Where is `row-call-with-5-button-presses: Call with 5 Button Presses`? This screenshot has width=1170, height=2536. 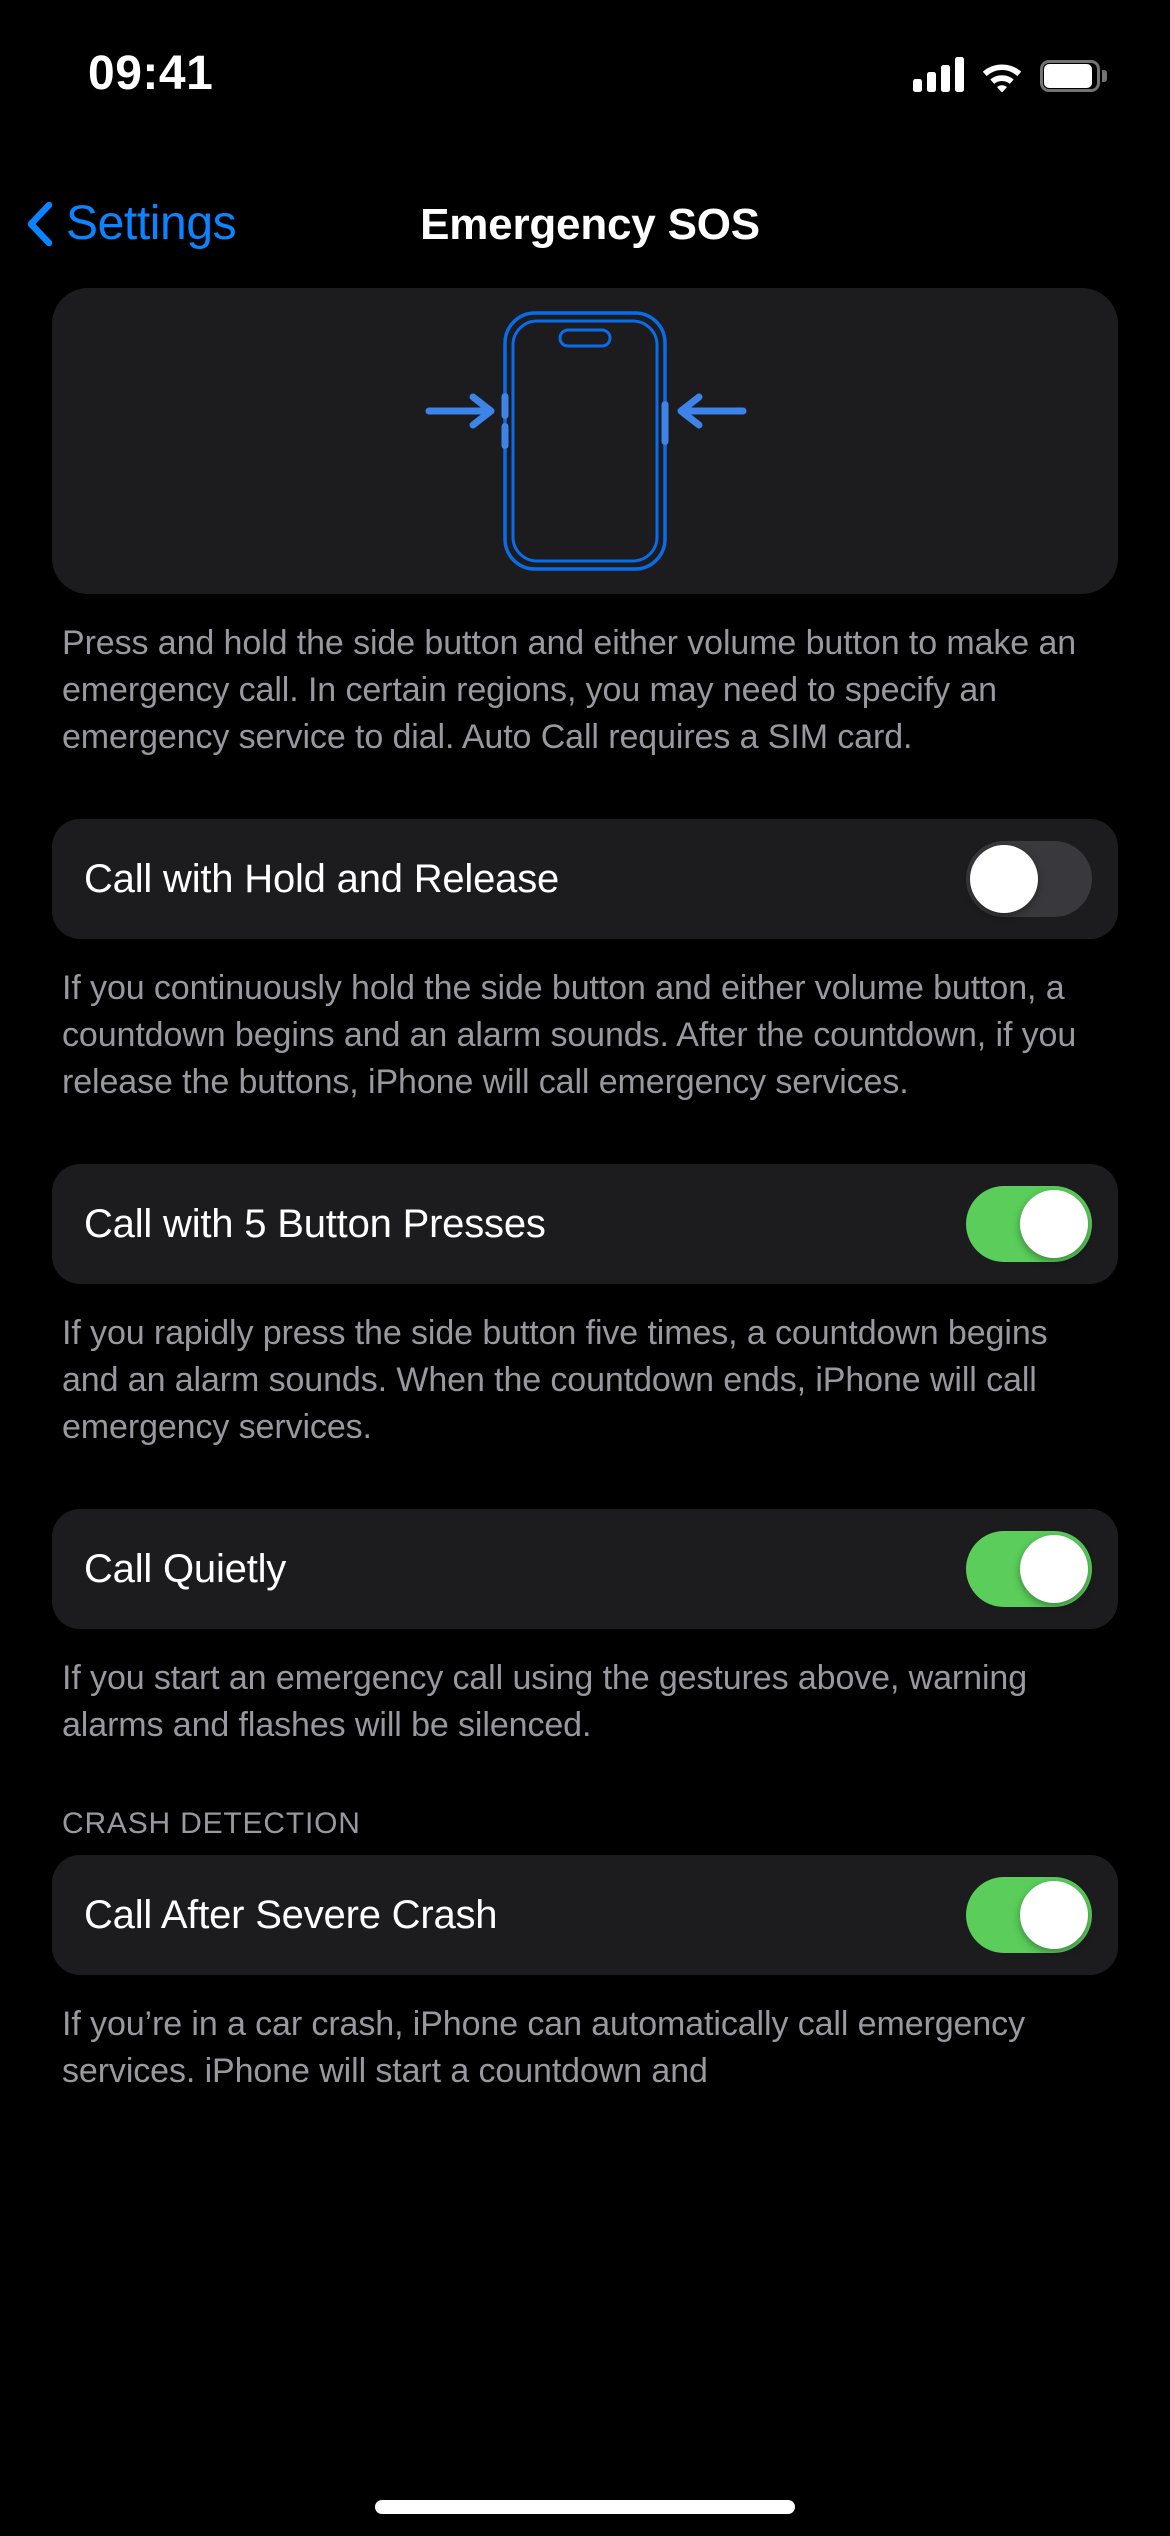
row-call-with-5-button-presses: Call with 5 Button Presses is located at coordinates (585, 1224).